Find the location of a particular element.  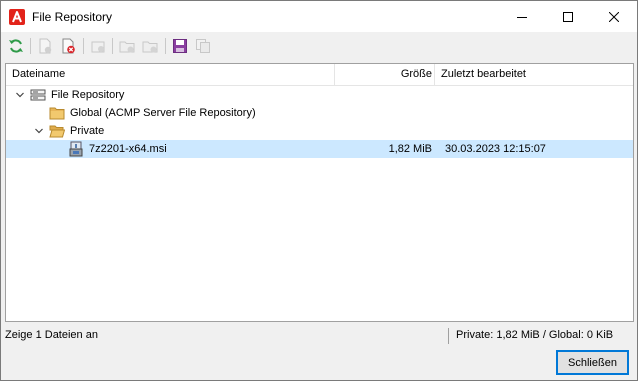

column-header-row: Dateiname Größe Zuletzt bearbeitet is located at coordinates (319, 75).